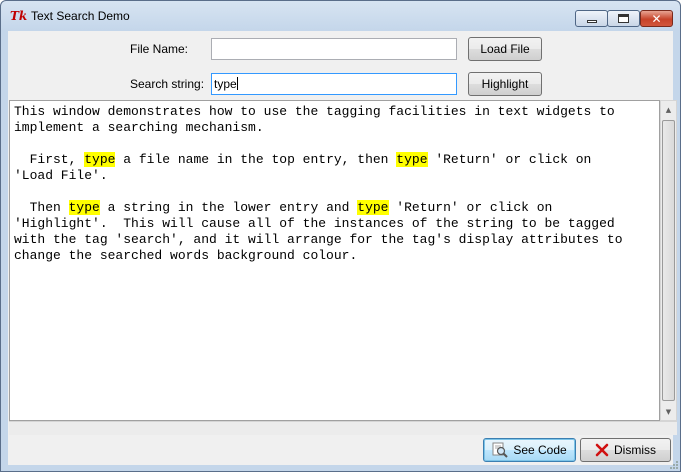 The width and height of the screenshot is (681, 472). What do you see at coordinates (668, 109) in the screenshot?
I see `scroll-up-arrow-icon: ▲` at bounding box center [668, 109].